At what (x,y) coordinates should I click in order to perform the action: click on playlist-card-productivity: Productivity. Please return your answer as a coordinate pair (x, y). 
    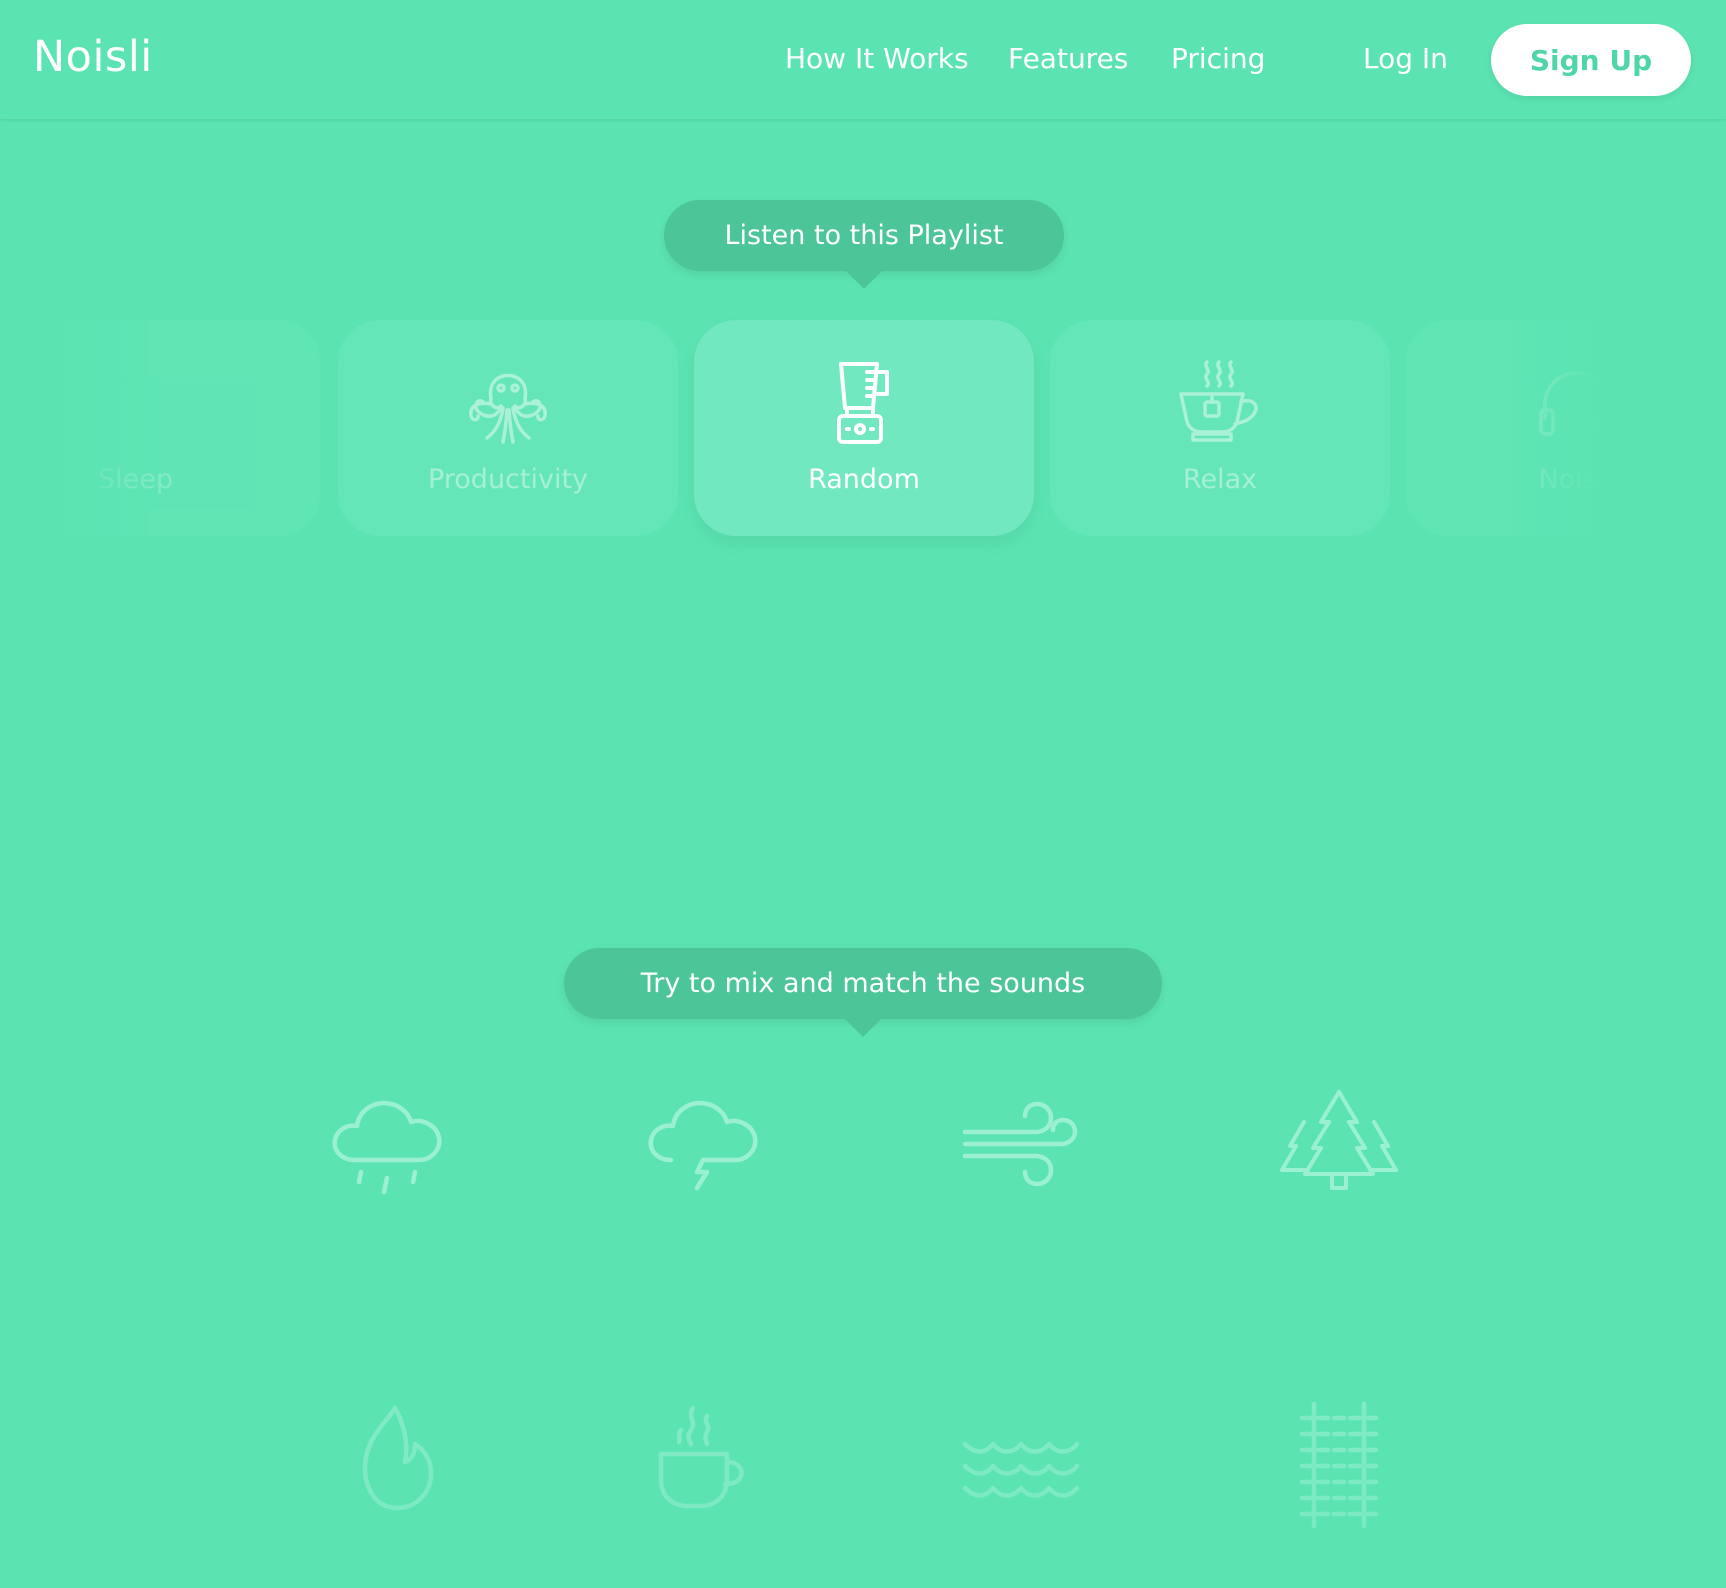
    Looking at the image, I should click on (508, 428).